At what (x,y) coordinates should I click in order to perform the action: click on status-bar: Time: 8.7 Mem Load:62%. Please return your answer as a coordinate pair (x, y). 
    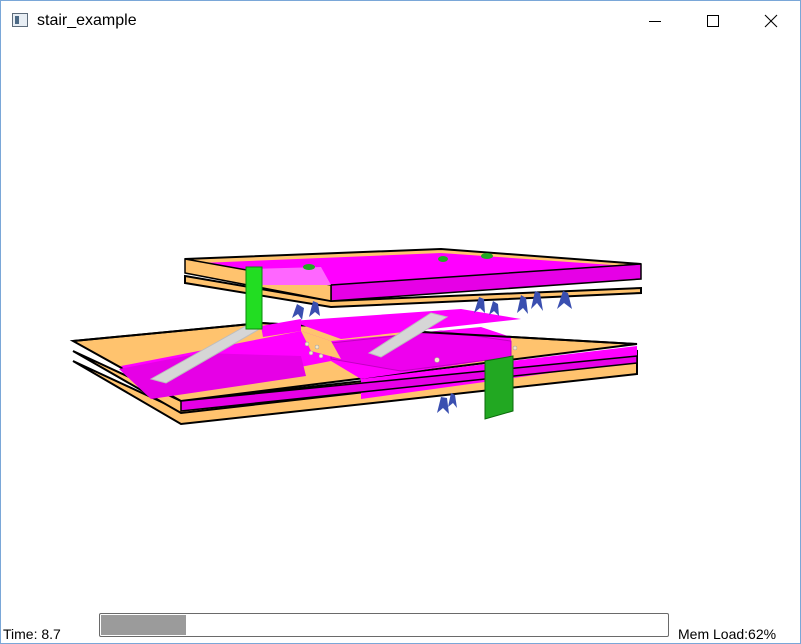
    Looking at the image, I should click on (400, 627).